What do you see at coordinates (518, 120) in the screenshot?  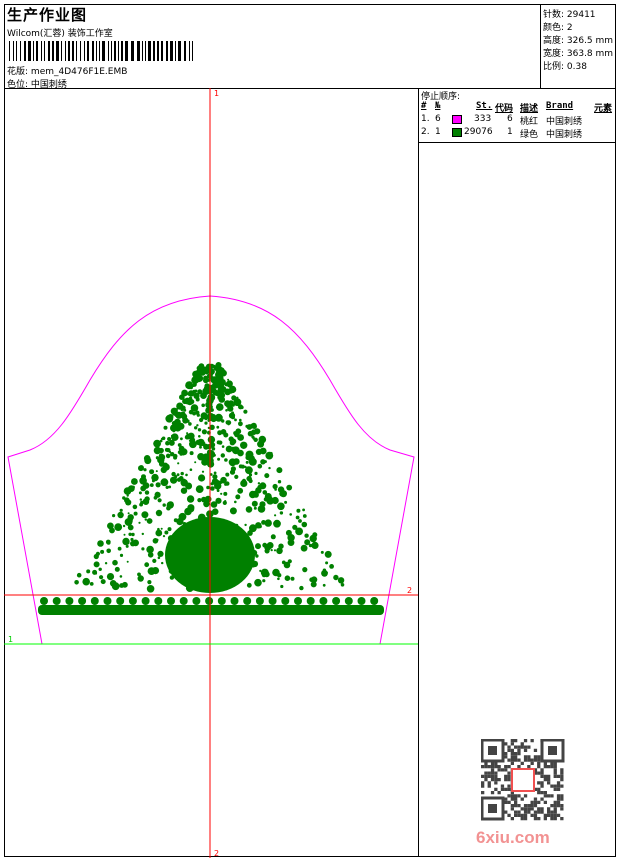 I see `table-row: 1. 6 333 6 桃红 中国刺绣` at bounding box center [518, 120].